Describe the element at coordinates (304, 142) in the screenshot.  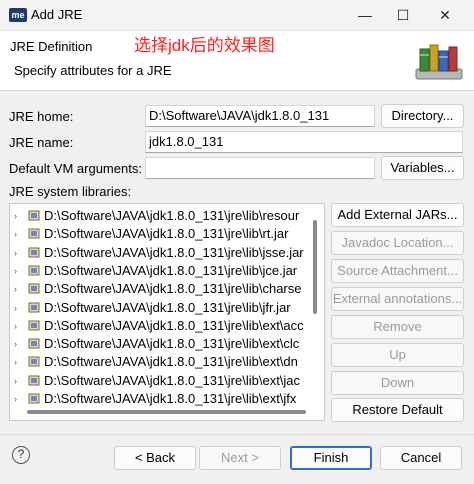
I see `jre-name-input: jdk1.8.0_131` at that location.